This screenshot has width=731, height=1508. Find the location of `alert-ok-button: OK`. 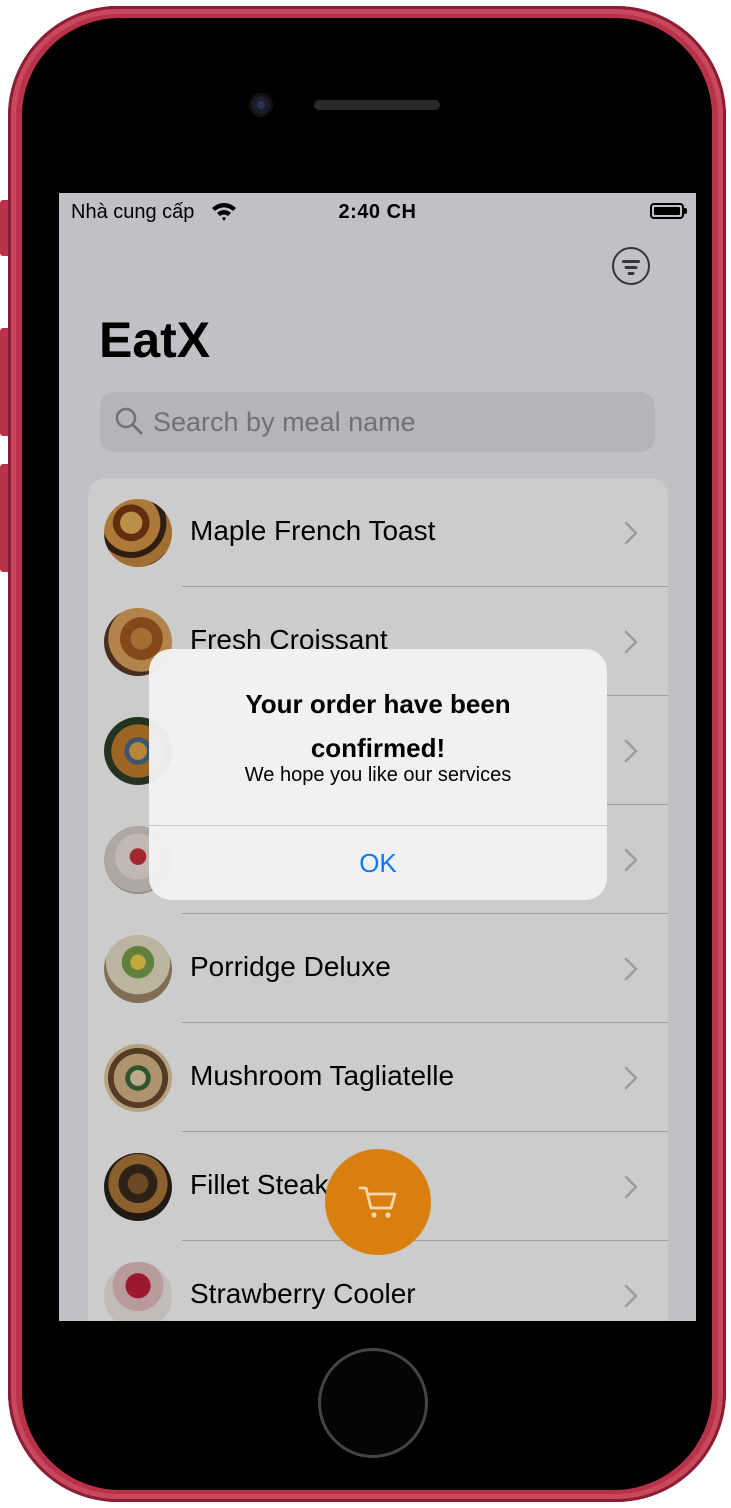

alert-ok-button: OK is located at coordinates (378, 863).